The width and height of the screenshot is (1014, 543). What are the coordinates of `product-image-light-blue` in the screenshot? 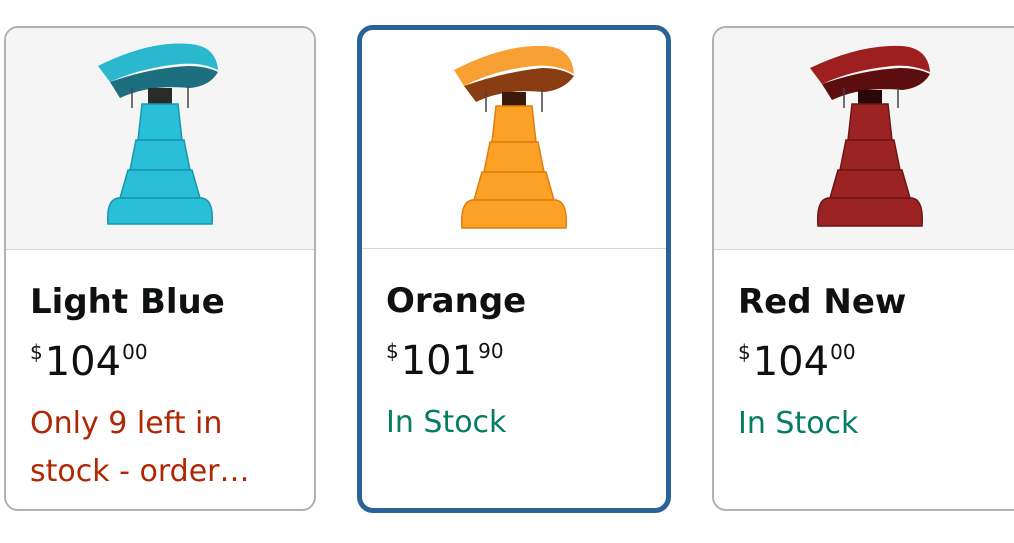 It's located at (160, 139).